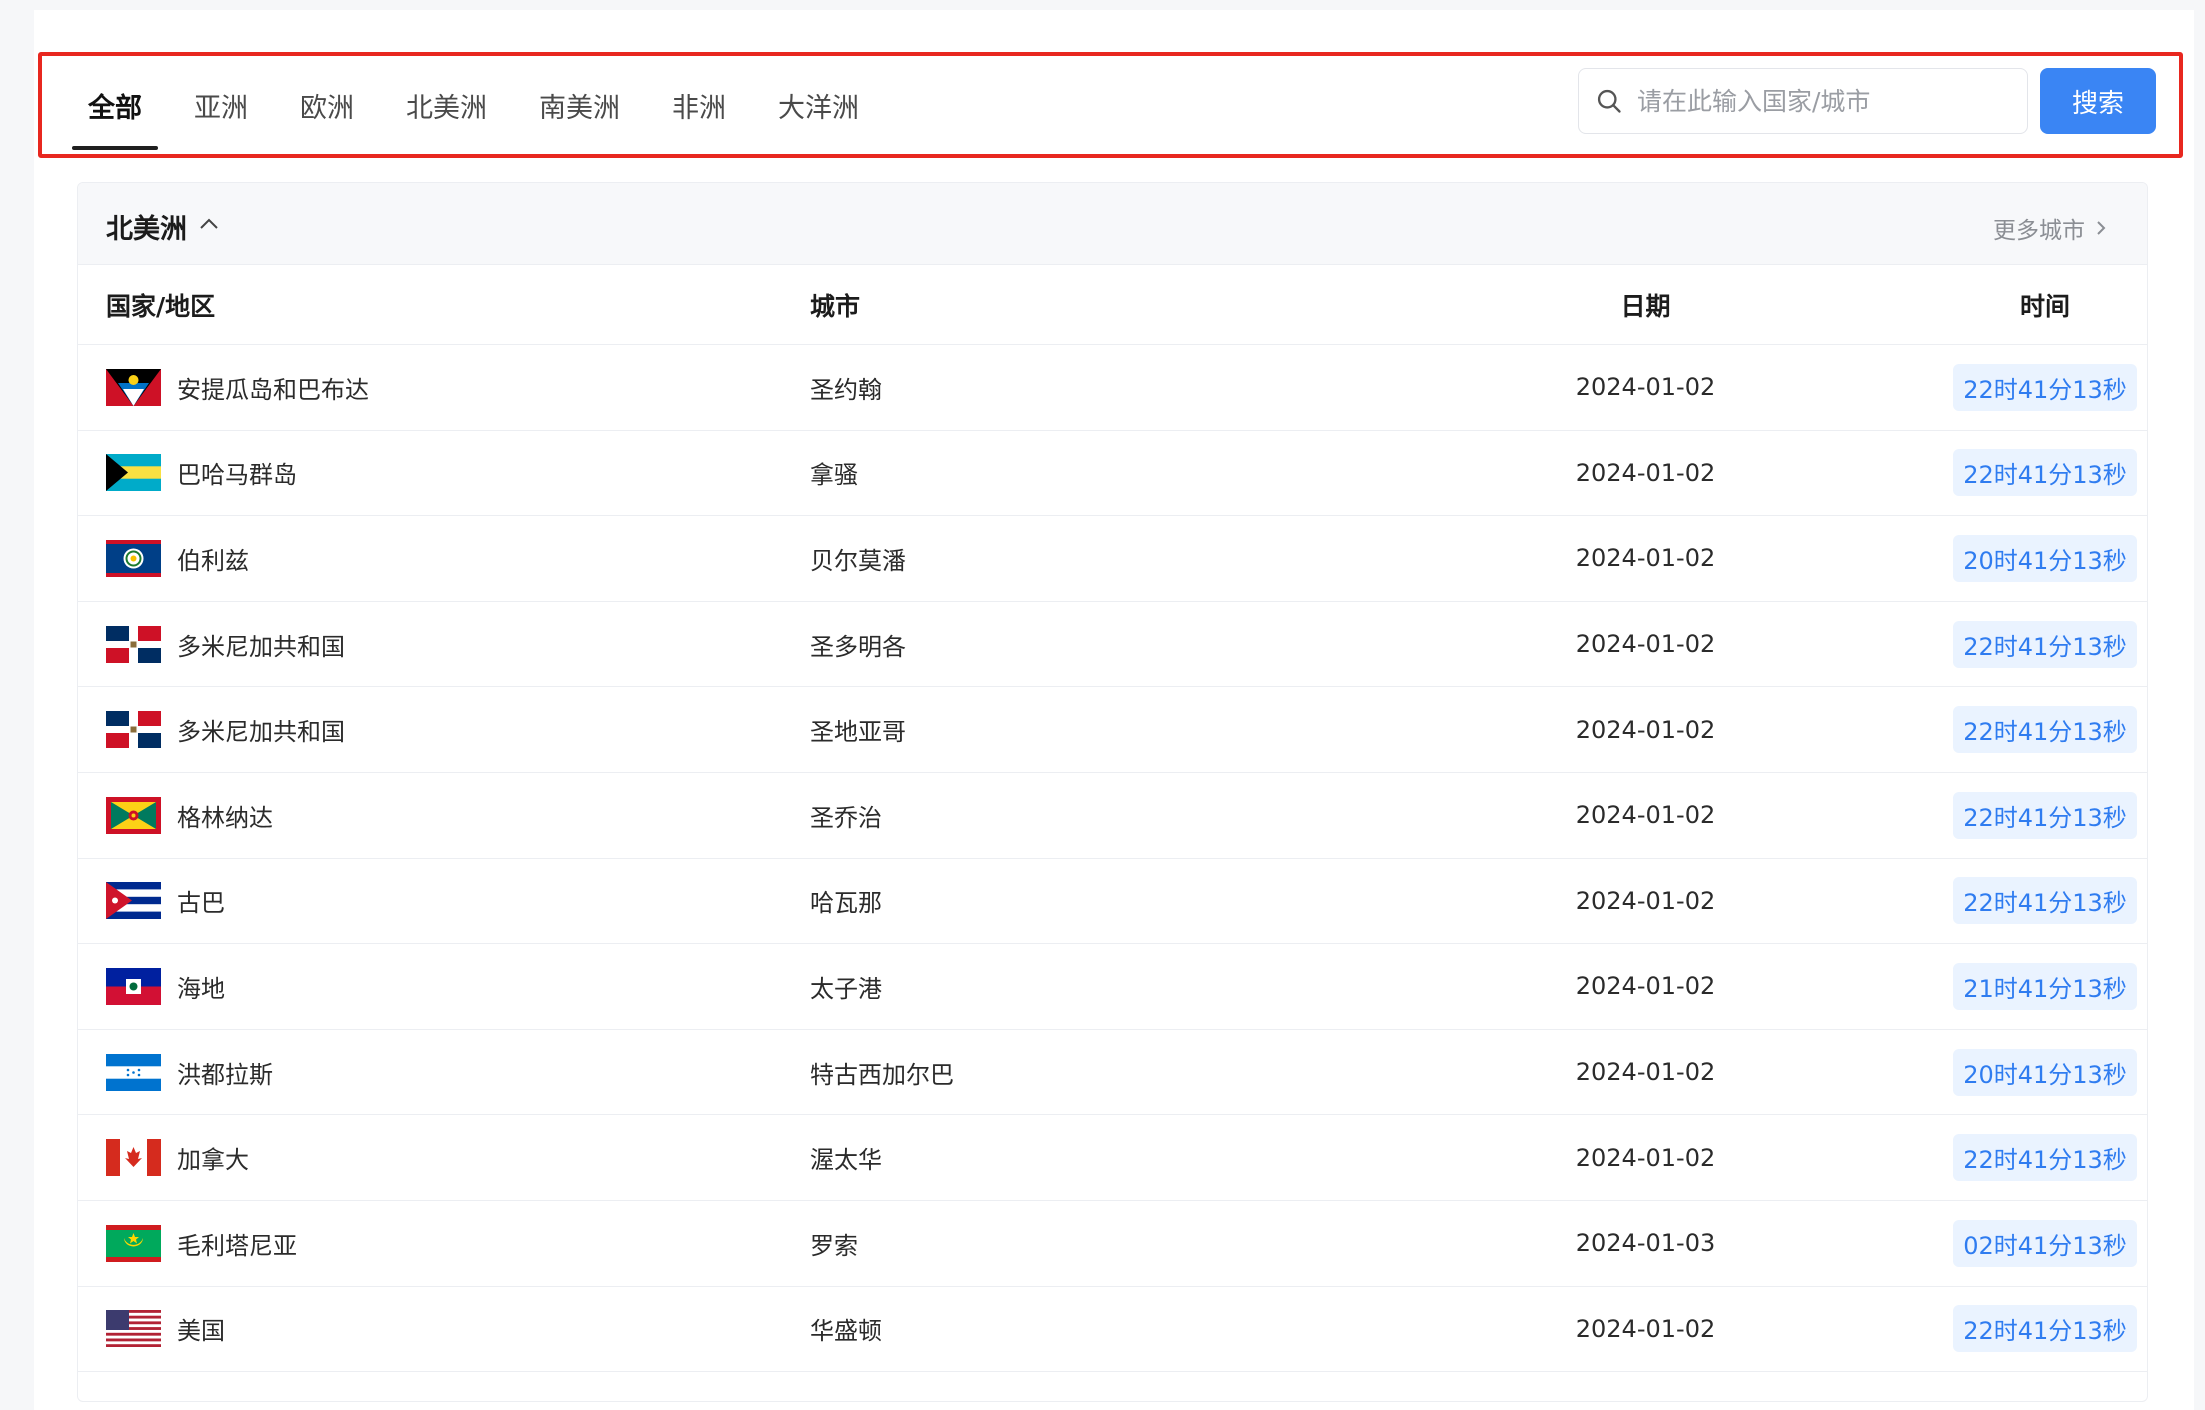 This screenshot has height=1410, width=2205. I want to click on header-country: 国家/地区, so click(161, 306).